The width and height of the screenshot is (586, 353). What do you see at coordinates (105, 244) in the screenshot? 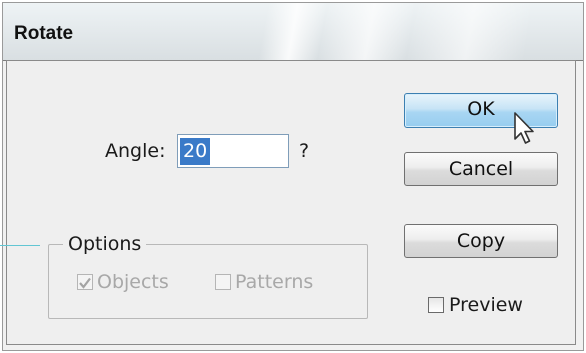
I see `options-legend: Options` at bounding box center [105, 244].